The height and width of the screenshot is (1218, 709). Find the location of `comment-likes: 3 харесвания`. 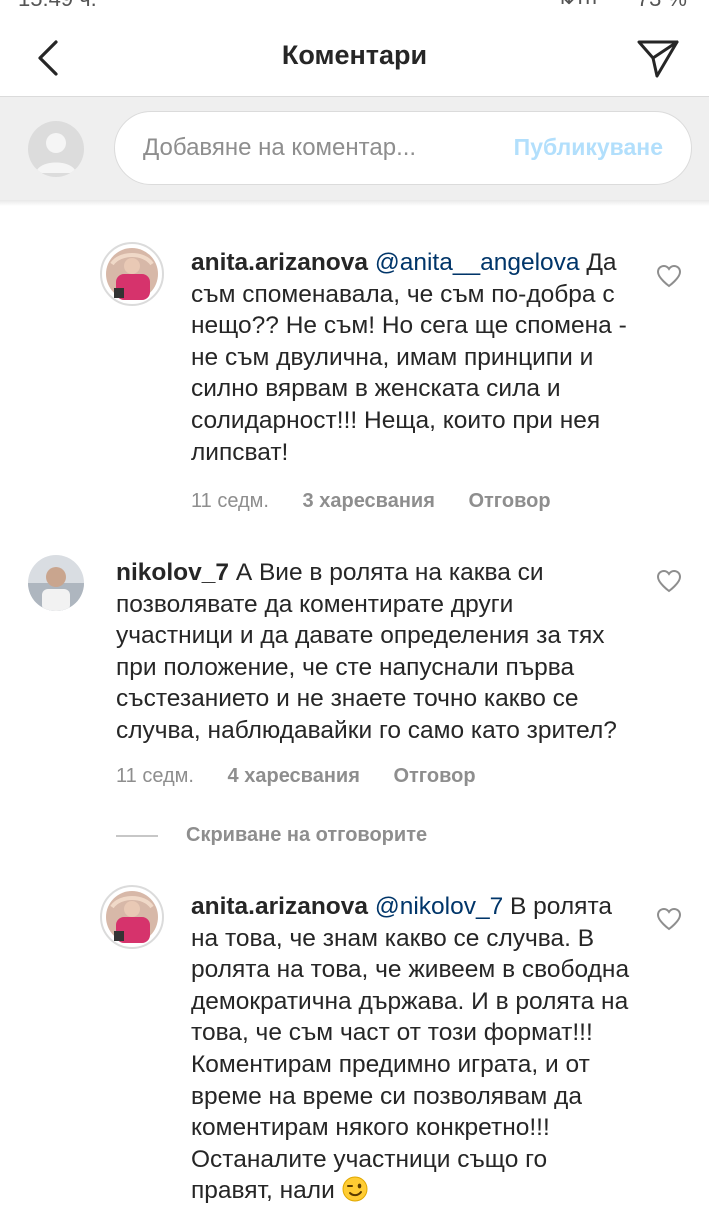

comment-likes: 3 харесвания is located at coordinates (369, 501).